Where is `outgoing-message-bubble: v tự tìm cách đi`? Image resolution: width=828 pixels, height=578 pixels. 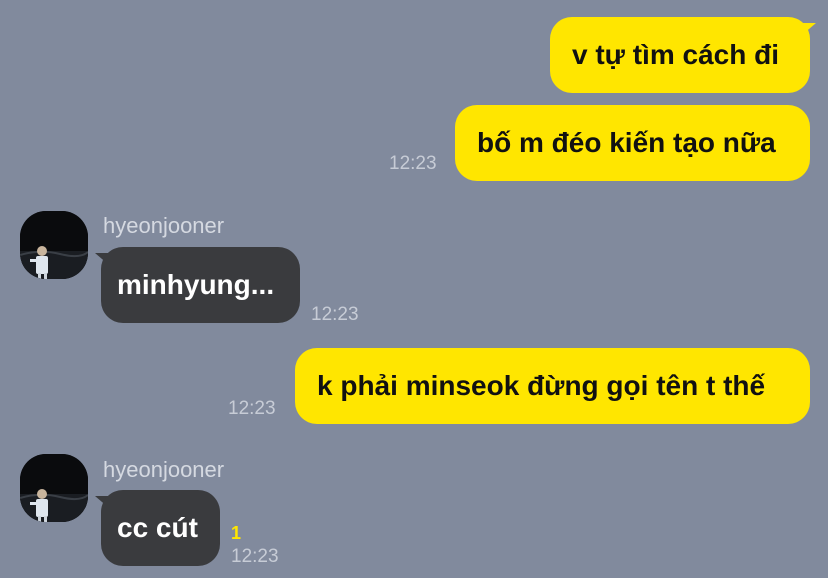
outgoing-message-bubble: v tự tìm cách đi is located at coordinates (680, 55).